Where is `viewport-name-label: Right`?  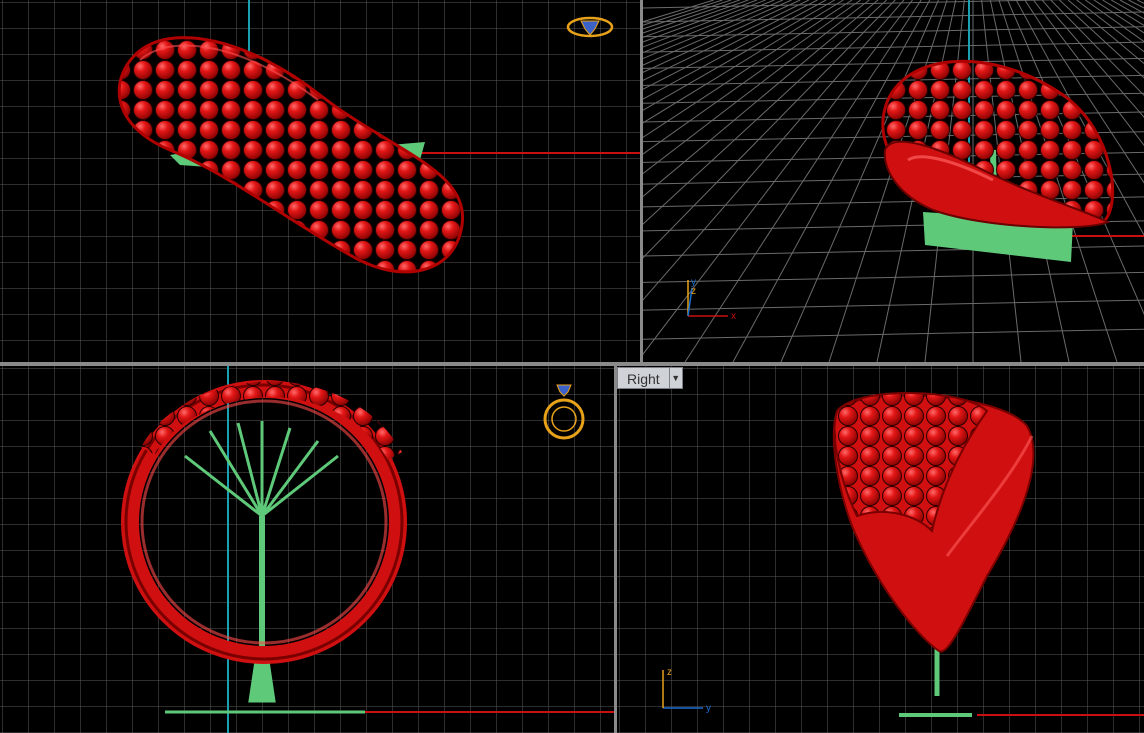 viewport-name-label: Right is located at coordinates (643, 378).